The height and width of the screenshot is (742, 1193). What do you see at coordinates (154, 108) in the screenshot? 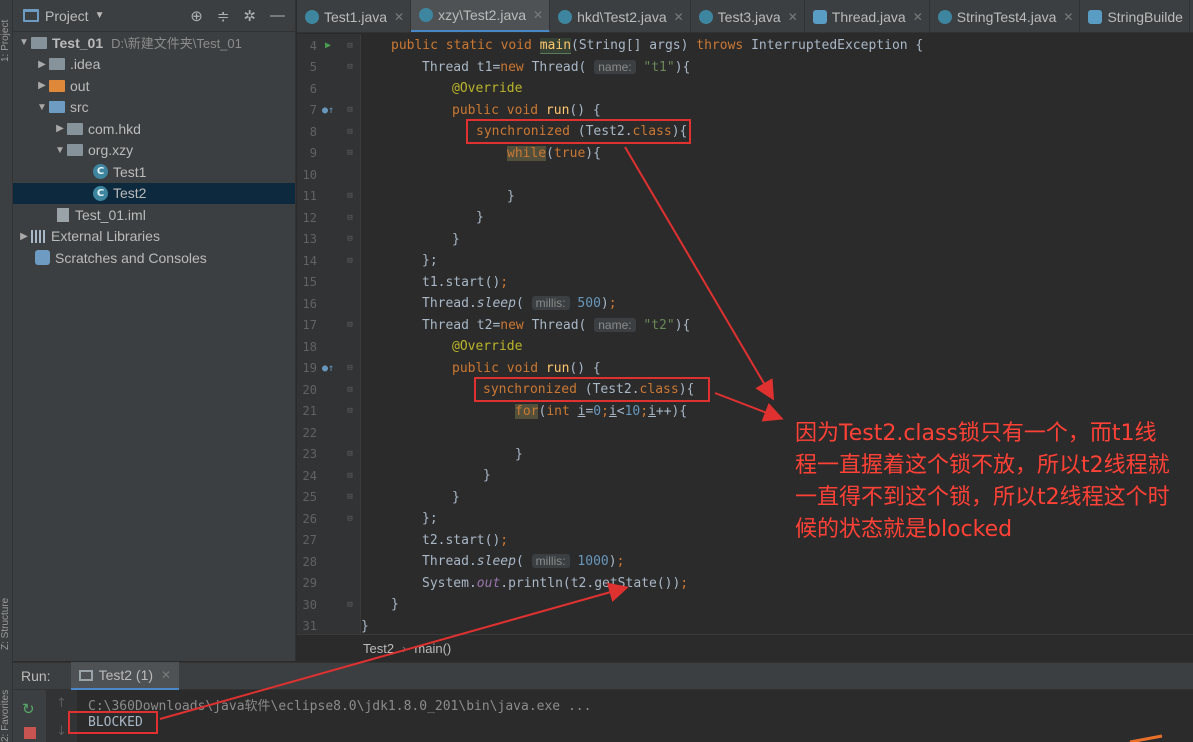
I see `tree-item-src: ▼ src` at bounding box center [154, 108].